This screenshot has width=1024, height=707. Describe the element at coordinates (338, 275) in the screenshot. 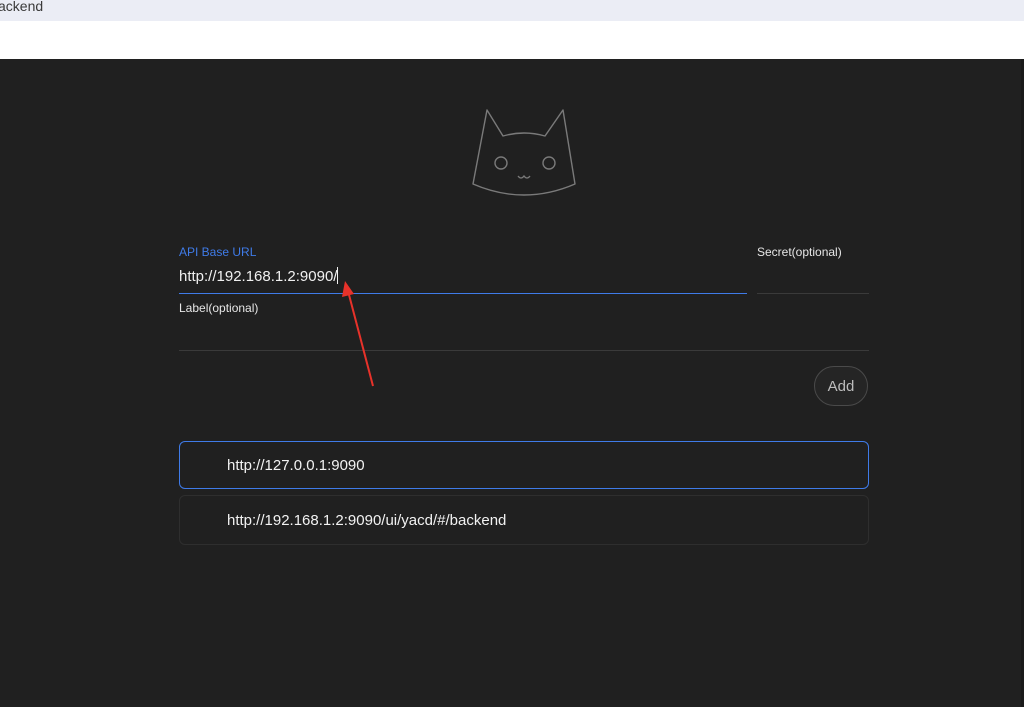

I see `text-caret` at that location.